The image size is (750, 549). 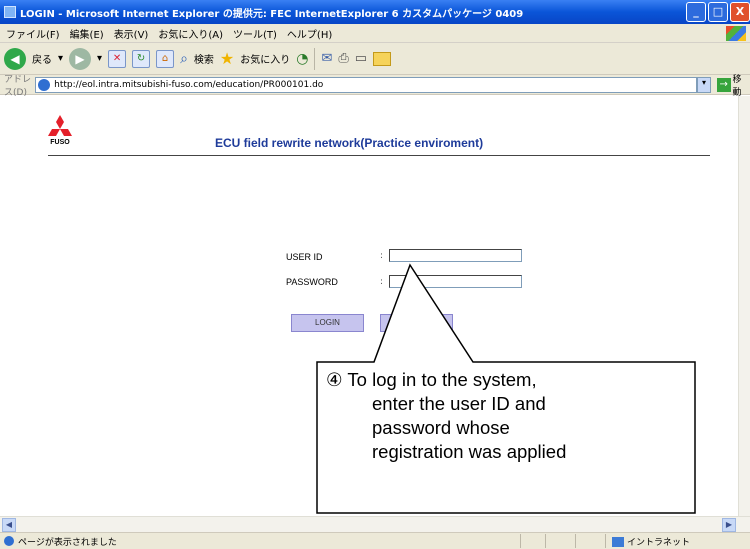 What do you see at coordinates (227, 58) in the screenshot?
I see `favorites-star-icon: ★` at bounding box center [227, 58].